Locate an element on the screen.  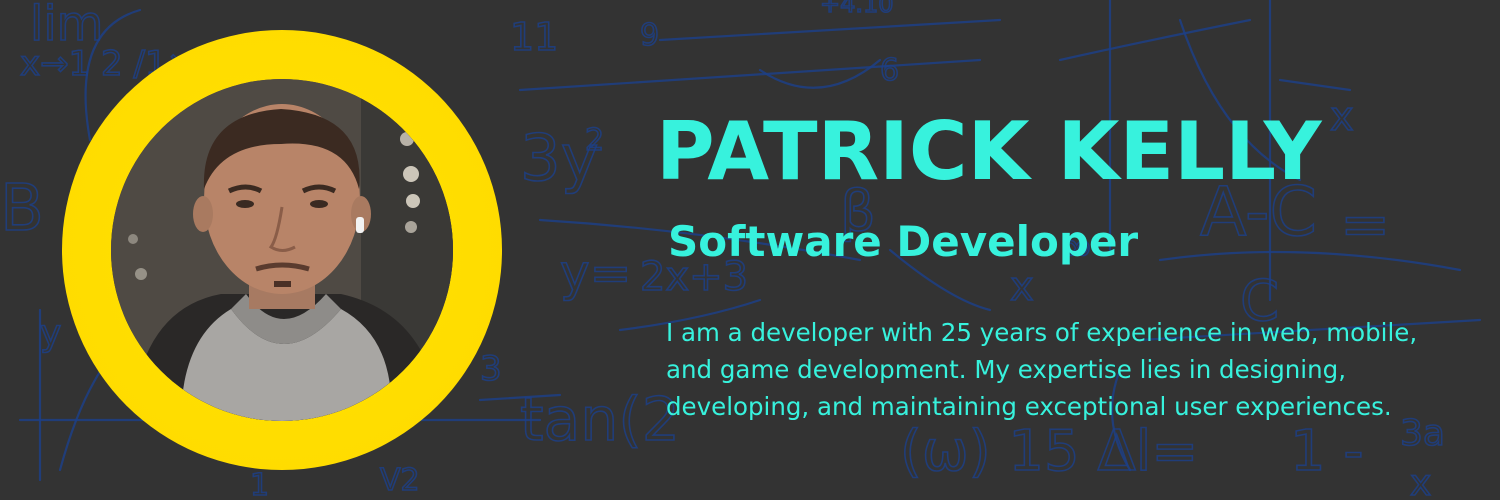
svg-text: B is located at coordinates (22, 209).